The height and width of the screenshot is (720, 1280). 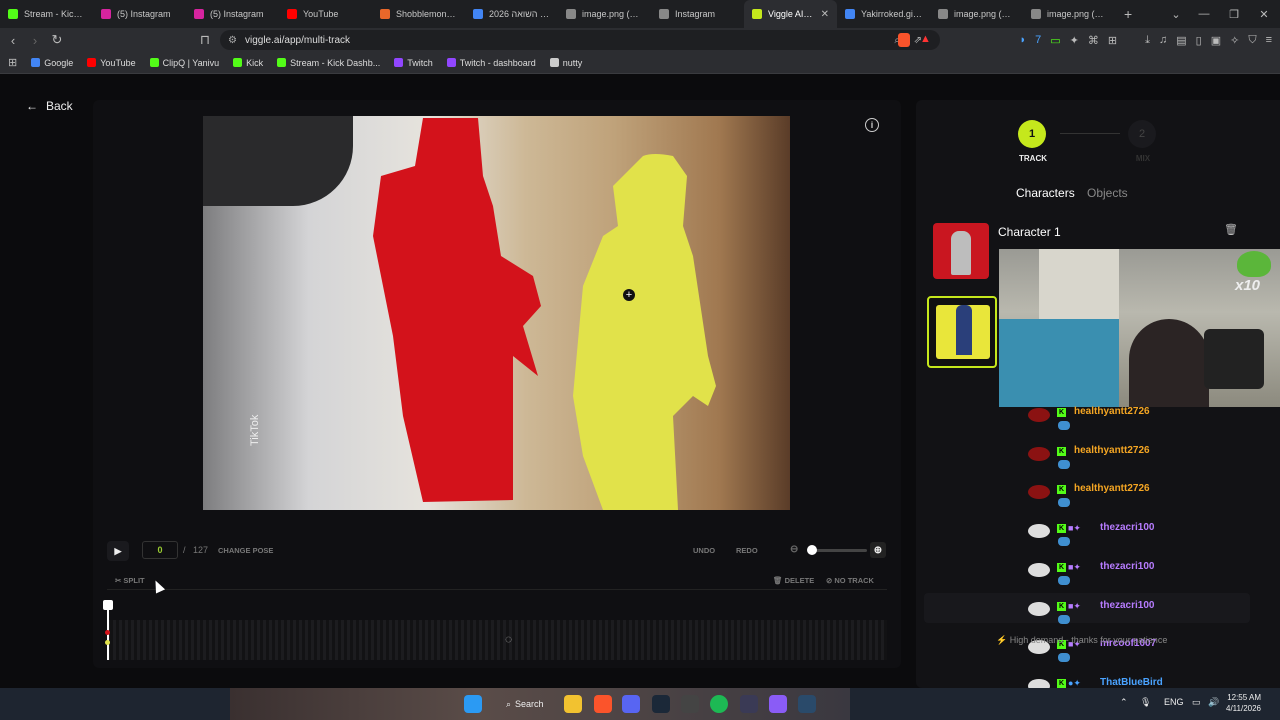 I want to click on zoom-slider, so click(x=838, y=550).